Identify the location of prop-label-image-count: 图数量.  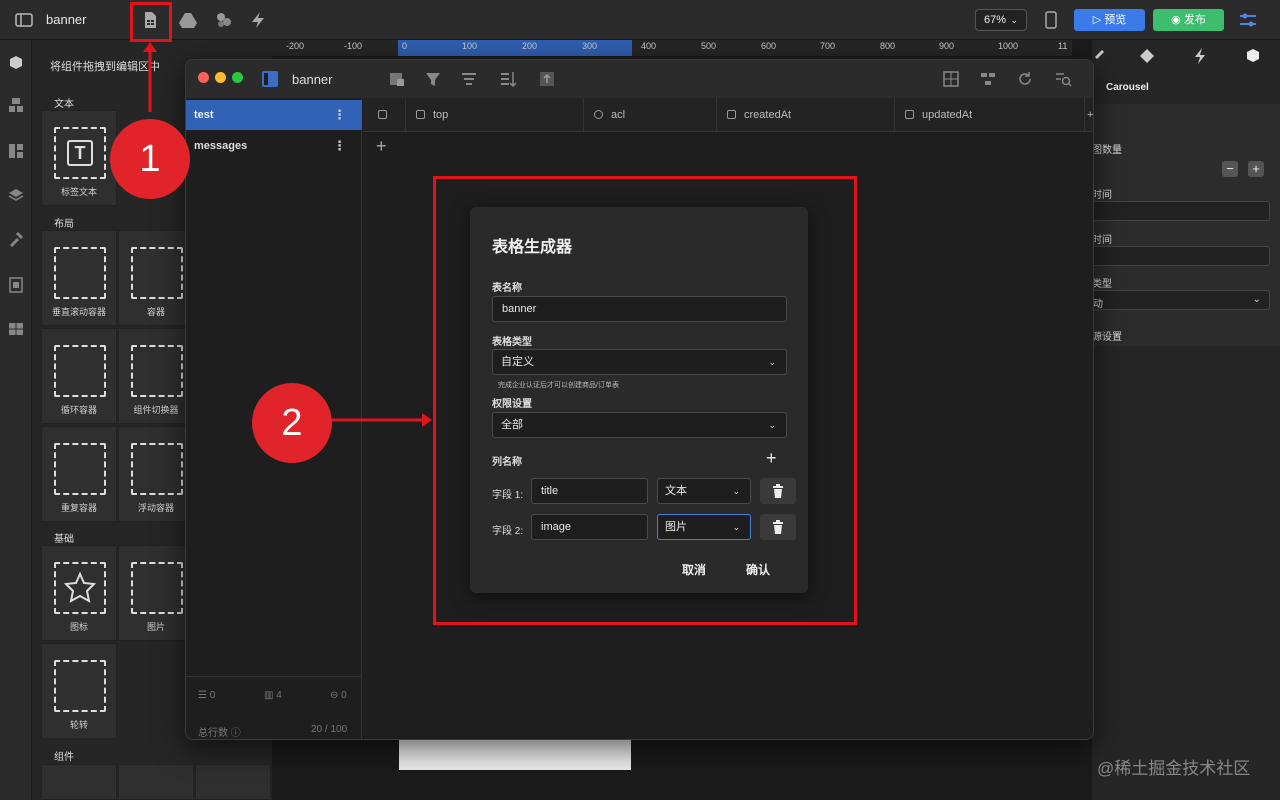
(1107, 150).